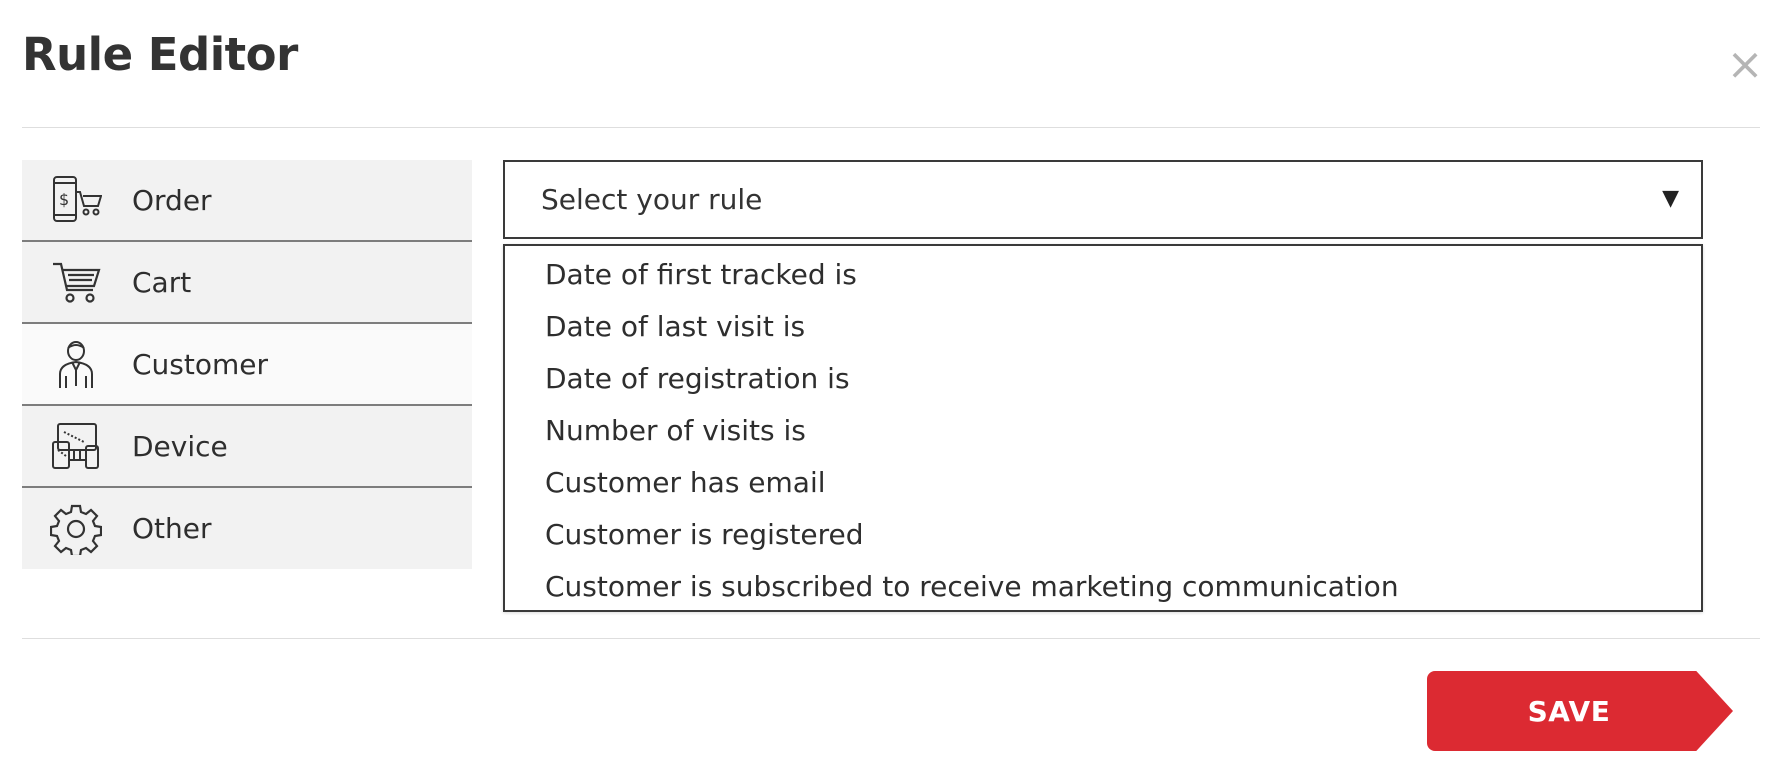 This screenshot has height=770, width=1780. What do you see at coordinates (247, 447) in the screenshot?
I see `sidebar-item-device: Device` at bounding box center [247, 447].